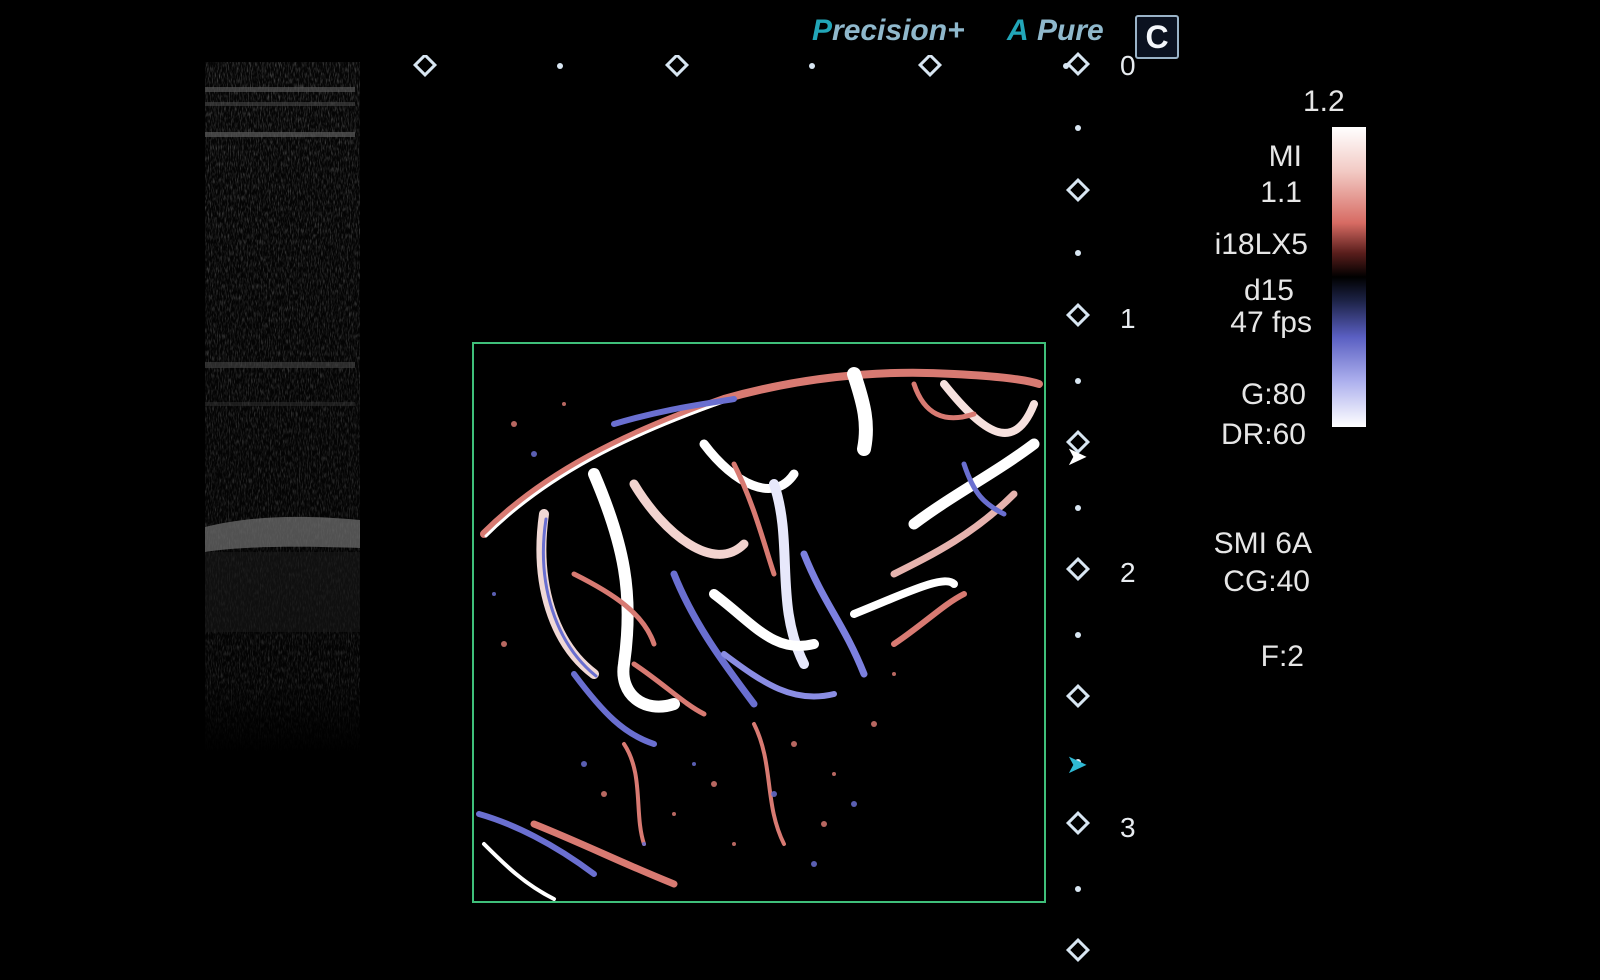 Image resolution: width=1600 pixels, height=980 pixels. I want to click on color-gain-value: CG:40, so click(1266, 581).